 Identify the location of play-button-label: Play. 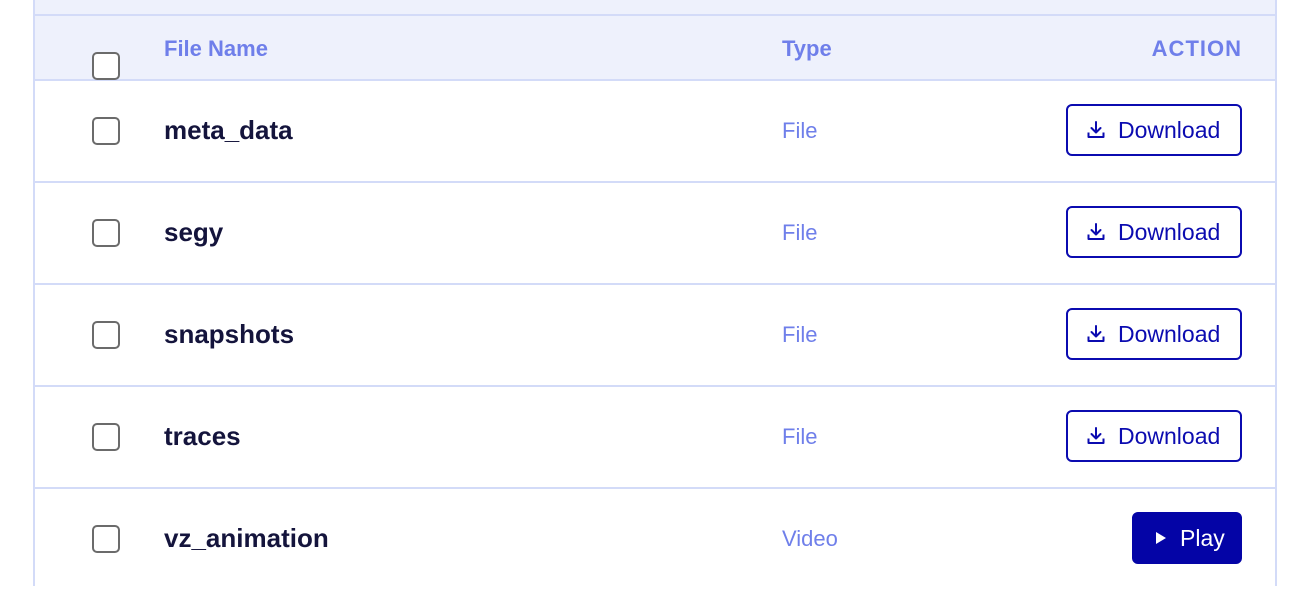
(1202, 537).